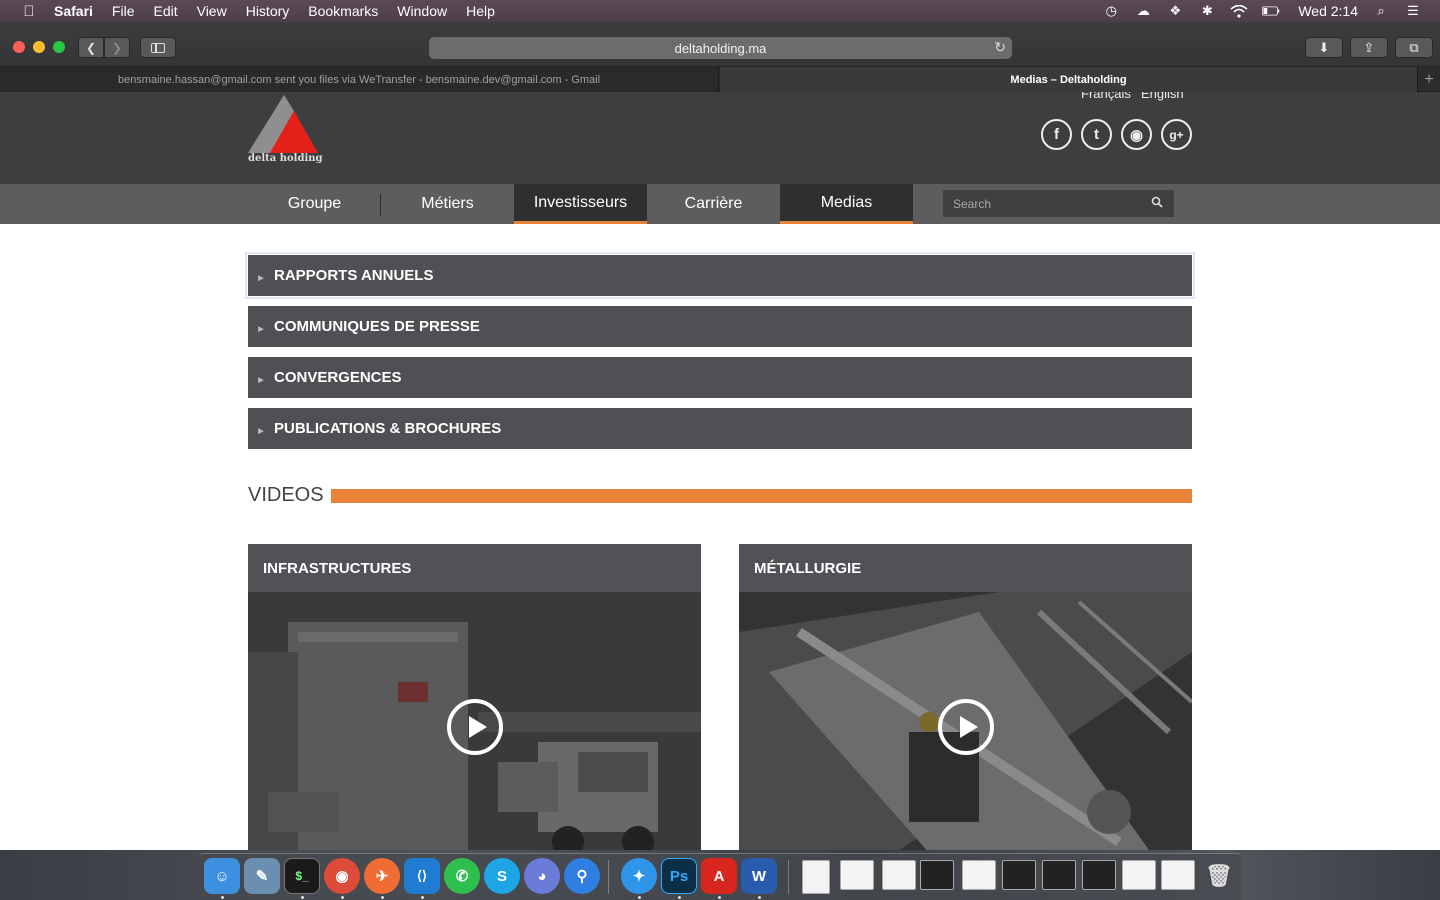  What do you see at coordinates (1000, 47) in the screenshot?
I see `reload-icon: ↻` at bounding box center [1000, 47].